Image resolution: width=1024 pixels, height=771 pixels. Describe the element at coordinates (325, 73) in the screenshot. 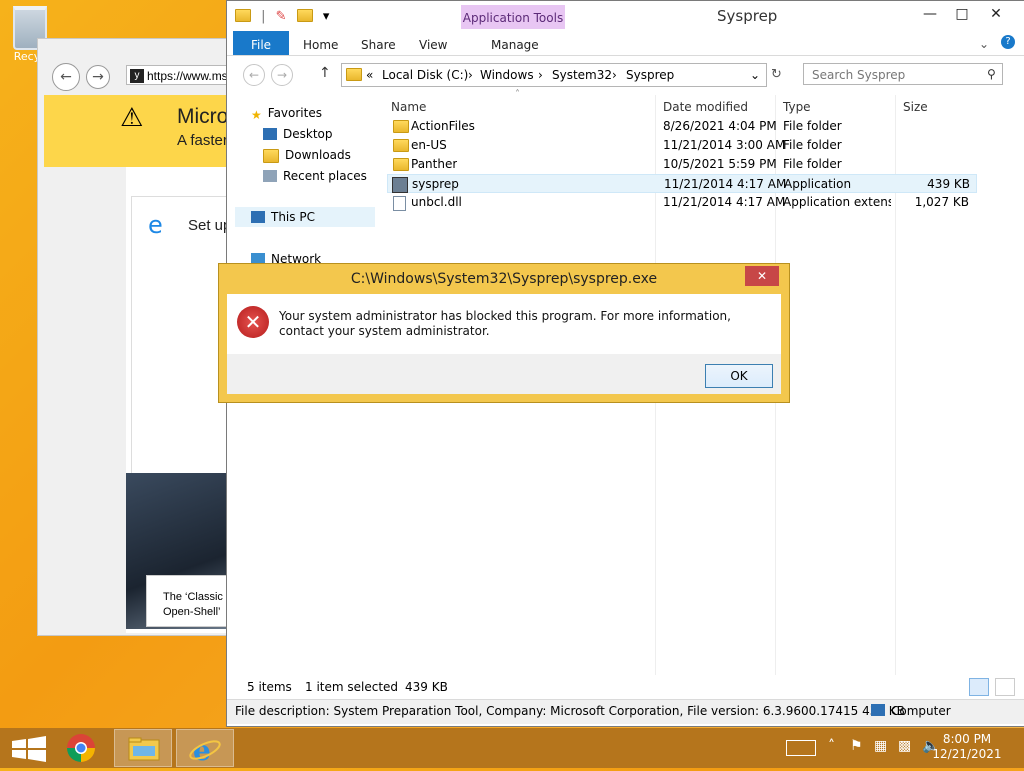

I see `up-arrow-icon: ↑` at that location.